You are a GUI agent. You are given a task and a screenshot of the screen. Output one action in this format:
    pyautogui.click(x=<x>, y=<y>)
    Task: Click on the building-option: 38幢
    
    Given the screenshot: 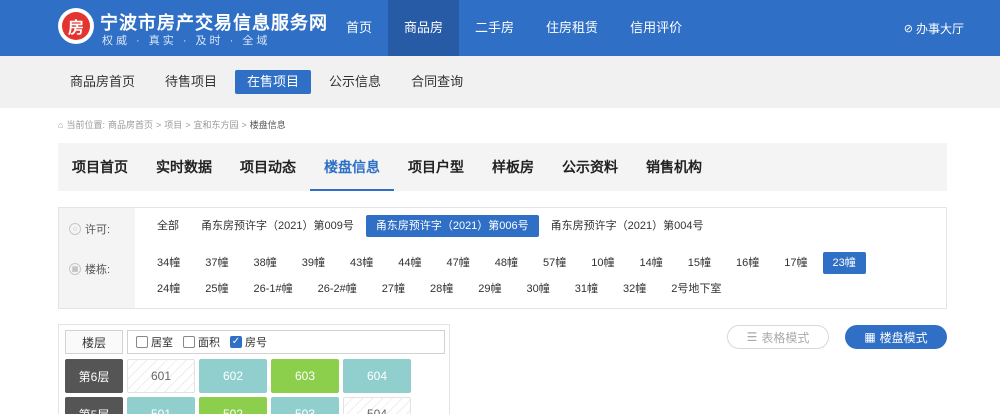 What is the action you would take?
    pyautogui.click(x=265, y=263)
    